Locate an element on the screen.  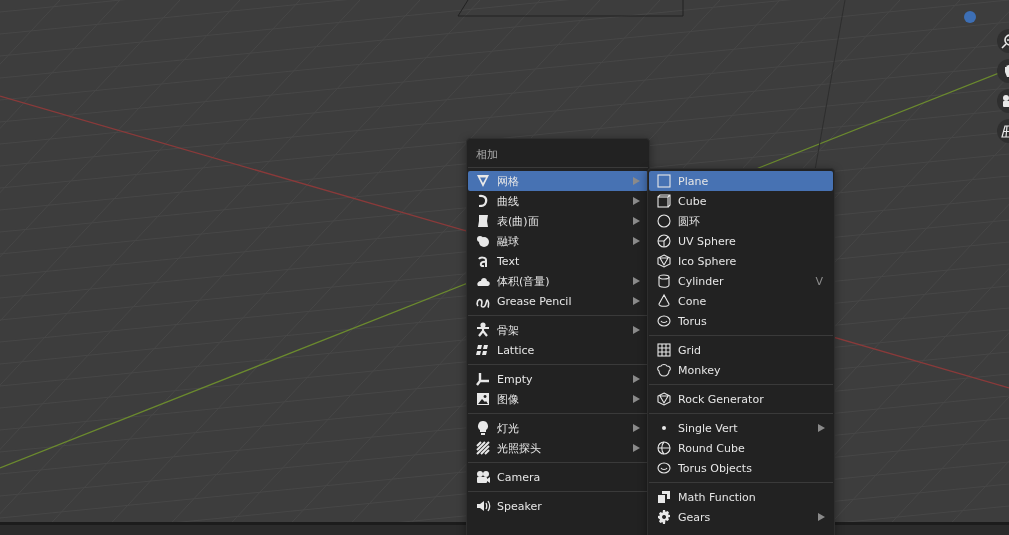
menu-item: 骨架 is located at coordinates (558, 330).